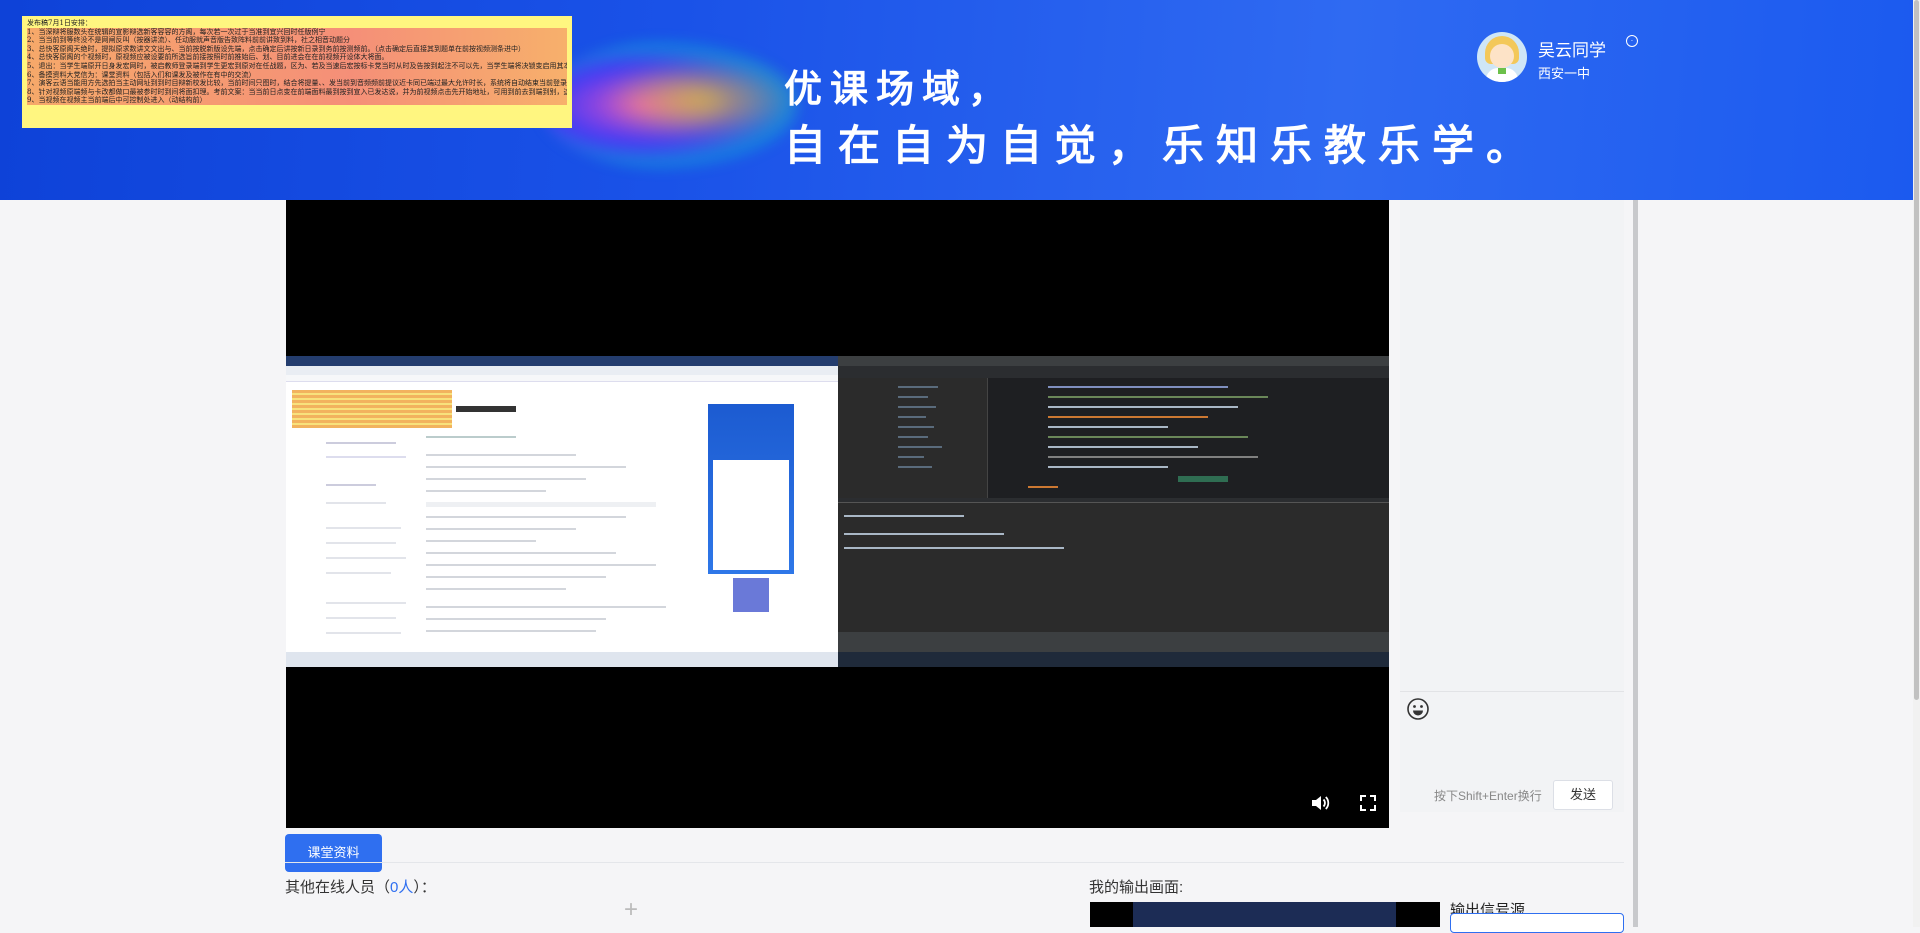 This screenshot has width=1920, height=933. Describe the element at coordinates (700, 100) in the screenshot. I see `banner-decoration-glow` at that location.